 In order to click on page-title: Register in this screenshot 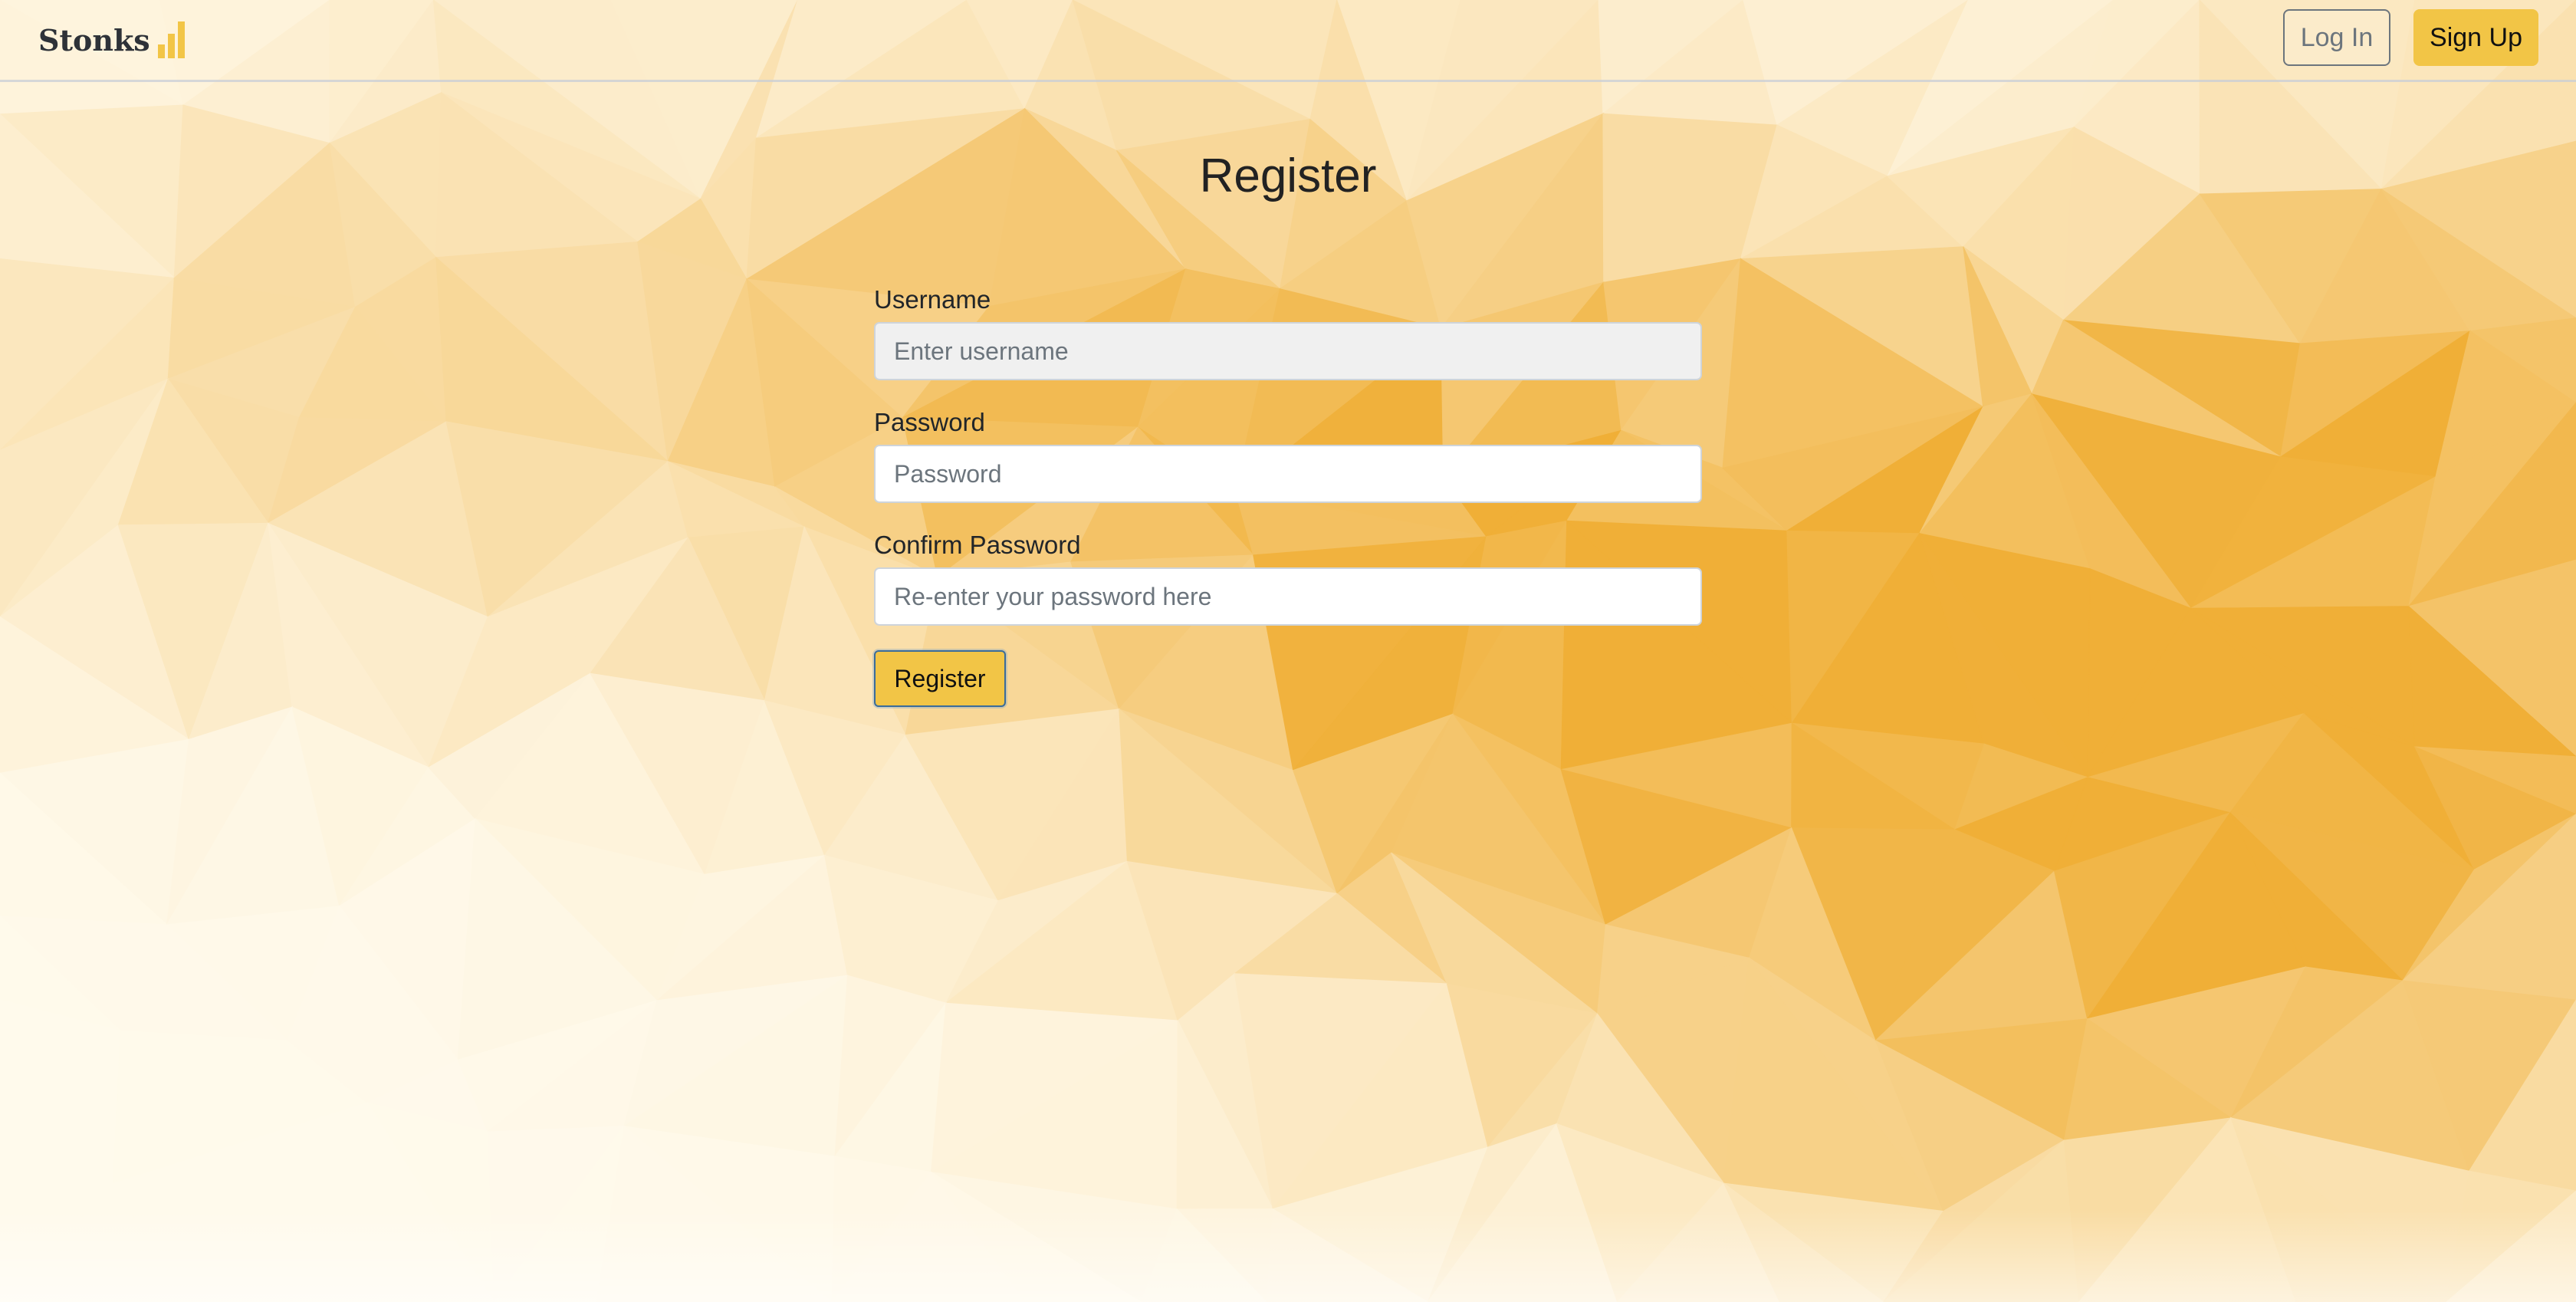, I will do `click(1288, 176)`.